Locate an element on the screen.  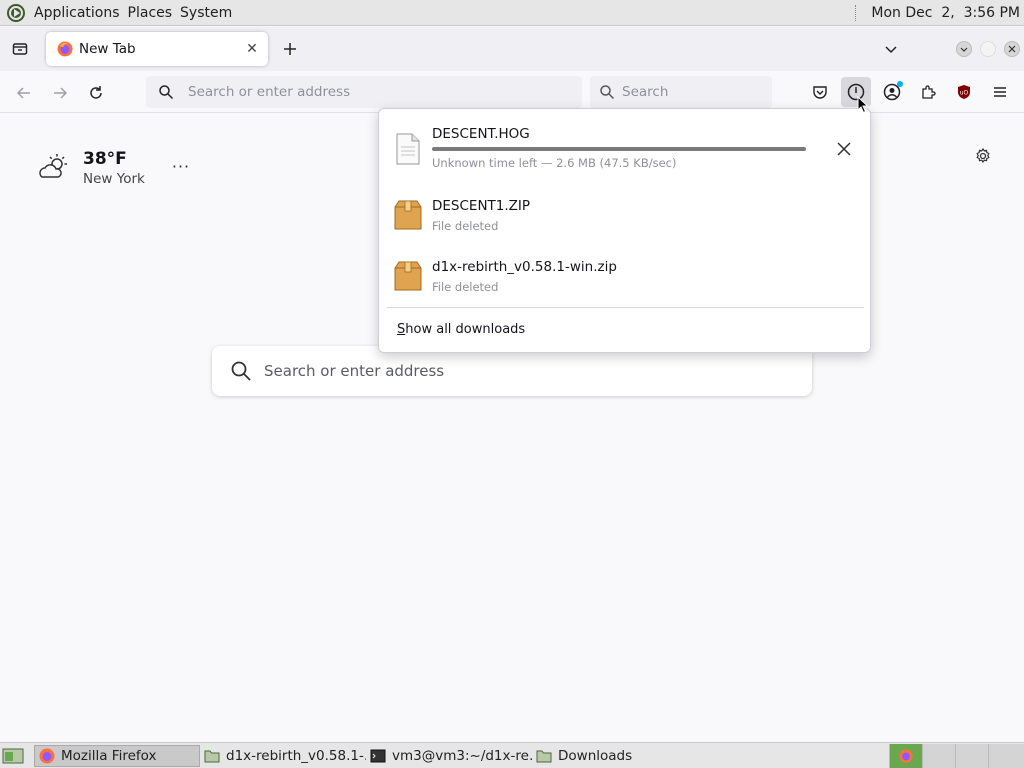
back-button is located at coordinates (24, 93).